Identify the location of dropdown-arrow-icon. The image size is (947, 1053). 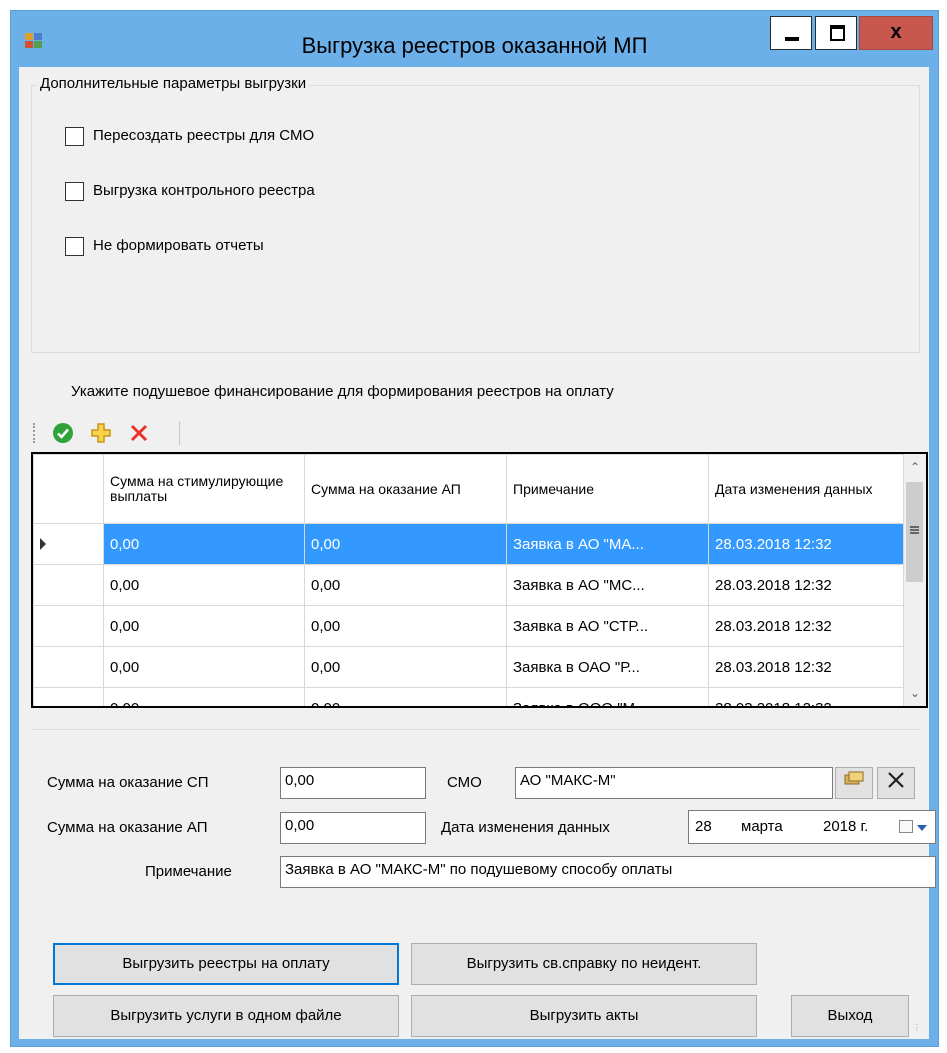
(922, 828).